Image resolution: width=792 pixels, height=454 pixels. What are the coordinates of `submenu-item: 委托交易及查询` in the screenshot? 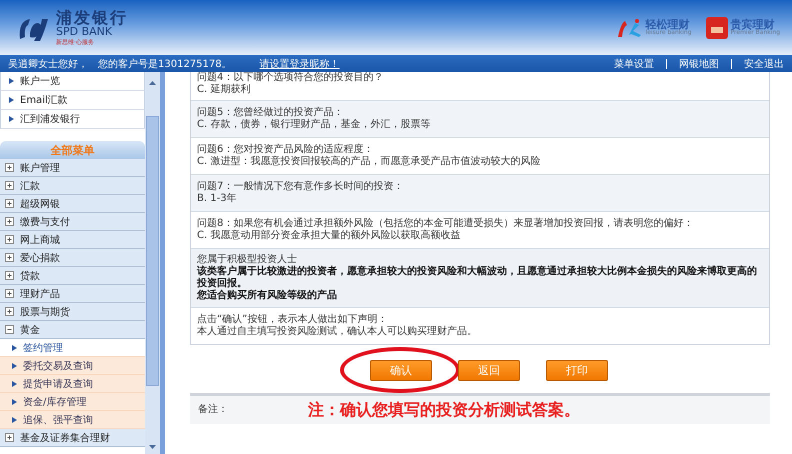 It's located at (72, 366).